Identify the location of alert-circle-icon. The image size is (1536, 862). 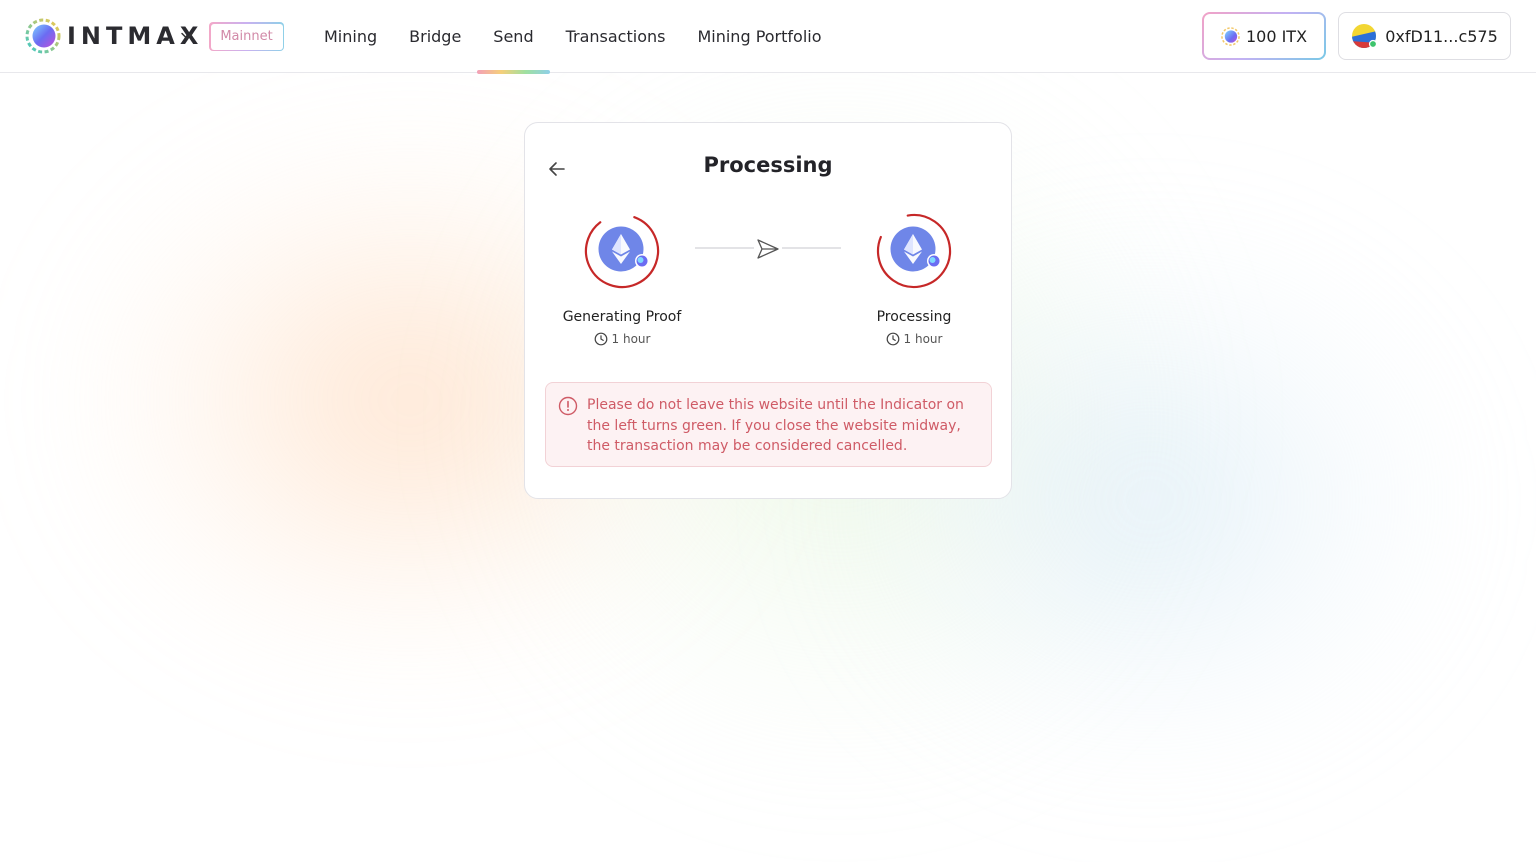
(568, 406).